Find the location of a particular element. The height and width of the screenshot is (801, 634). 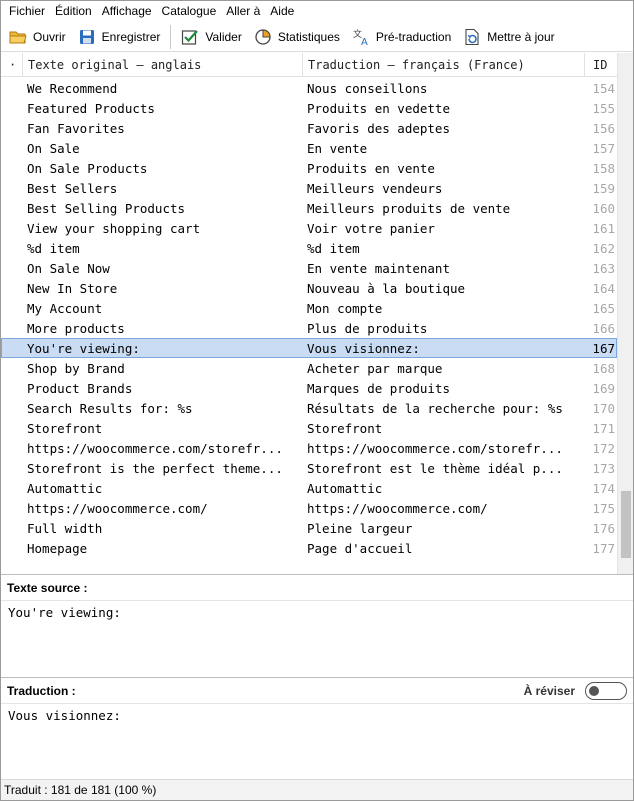

pretranslate-button: 文 A Pré-traduction is located at coordinates (401, 37).